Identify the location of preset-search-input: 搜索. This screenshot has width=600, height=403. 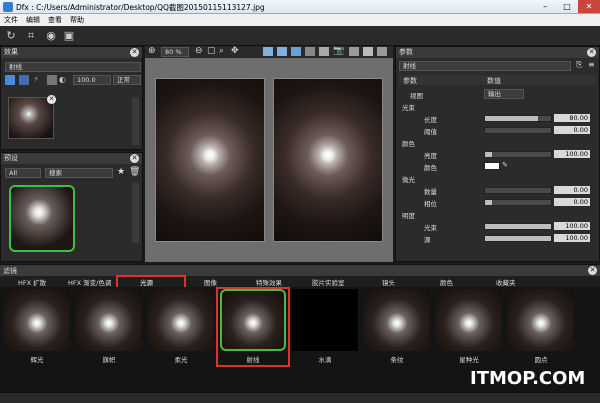
(79, 173).